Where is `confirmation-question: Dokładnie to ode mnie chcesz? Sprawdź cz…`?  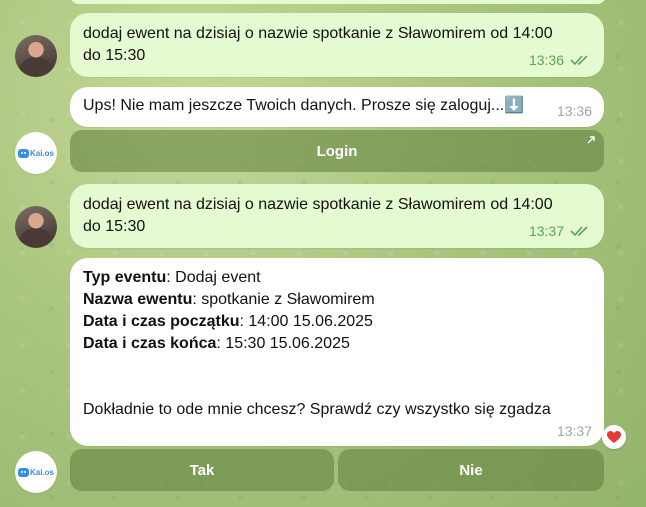 confirmation-question: Dokładnie to ode mnie chcesz? Sprawdź cz… is located at coordinates (317, 409).